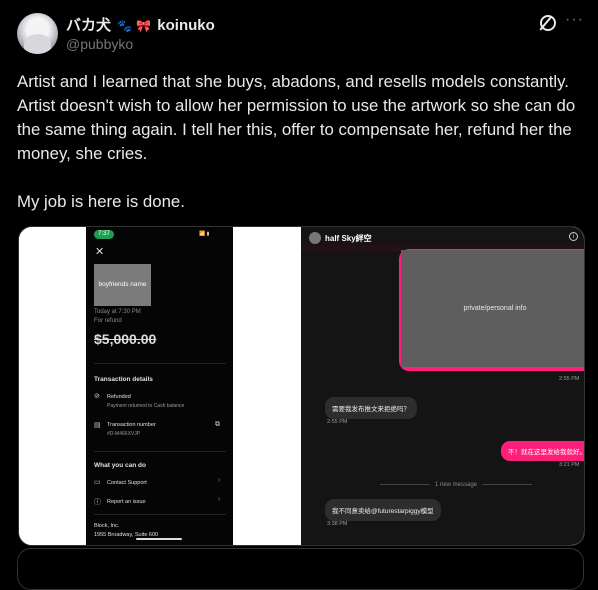 The image size is (598, 590). Describe the element at coordinates (548, 23) in the screenshot. I see `grok-icon` at that location.